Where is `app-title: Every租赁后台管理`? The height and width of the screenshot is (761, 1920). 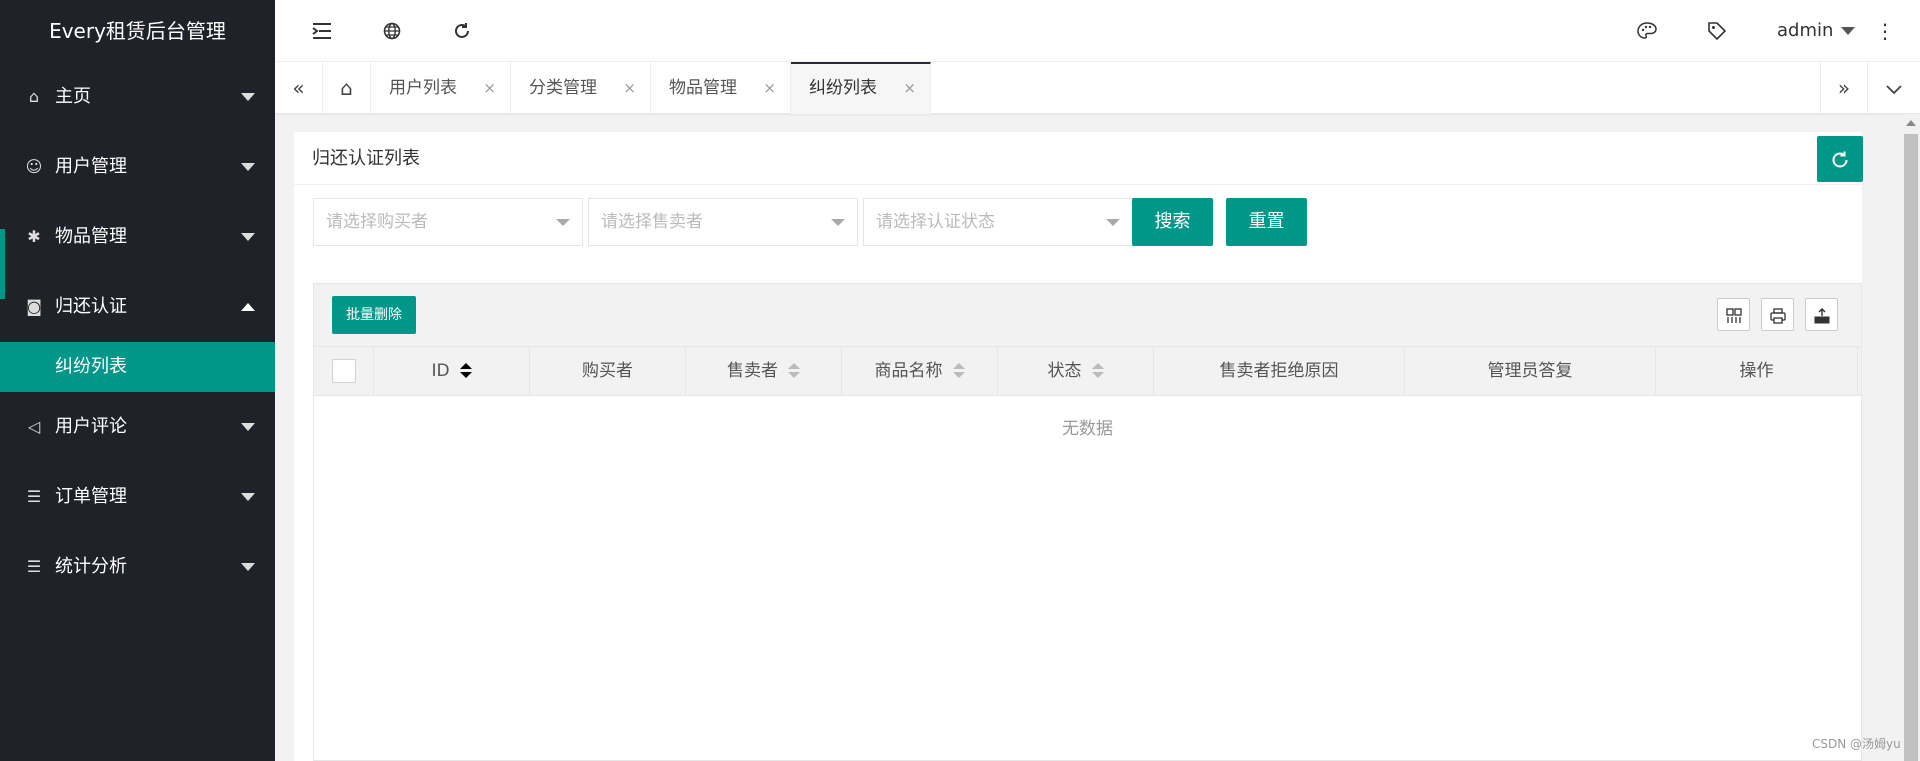
app-title: Every租赁后台管理 is located at coordinates (137, 31).